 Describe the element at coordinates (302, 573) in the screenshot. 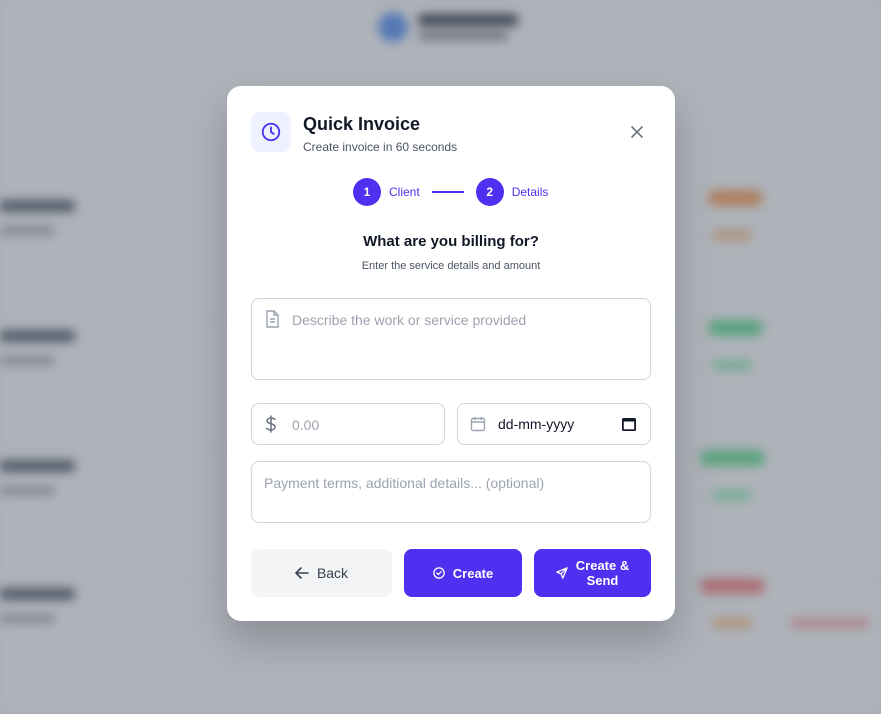

I see `arrow-left-icon` at that location.